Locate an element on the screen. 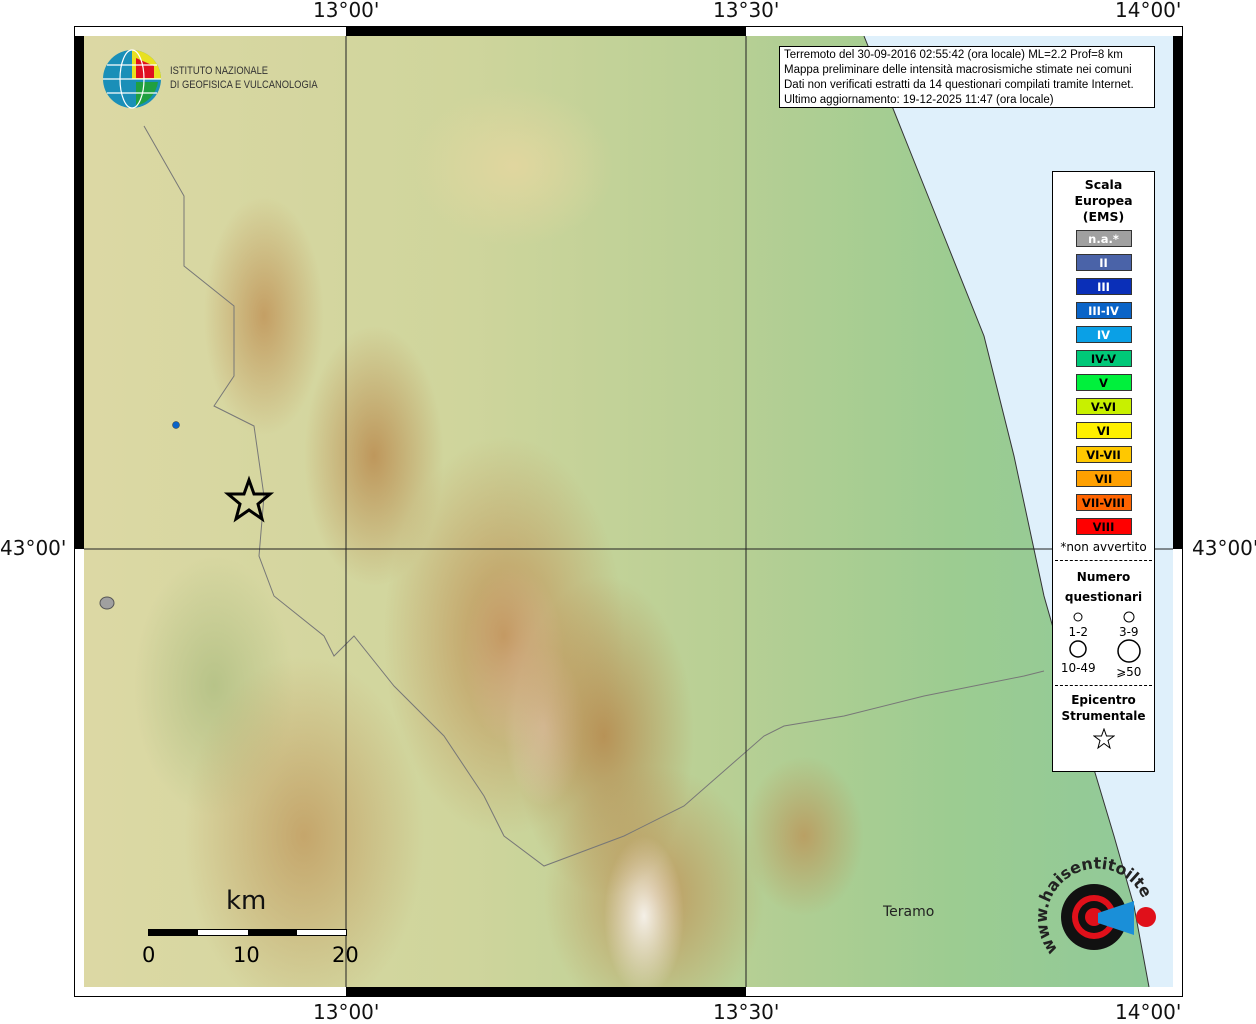  intensity-point-na is located at coordinates (107, 603).